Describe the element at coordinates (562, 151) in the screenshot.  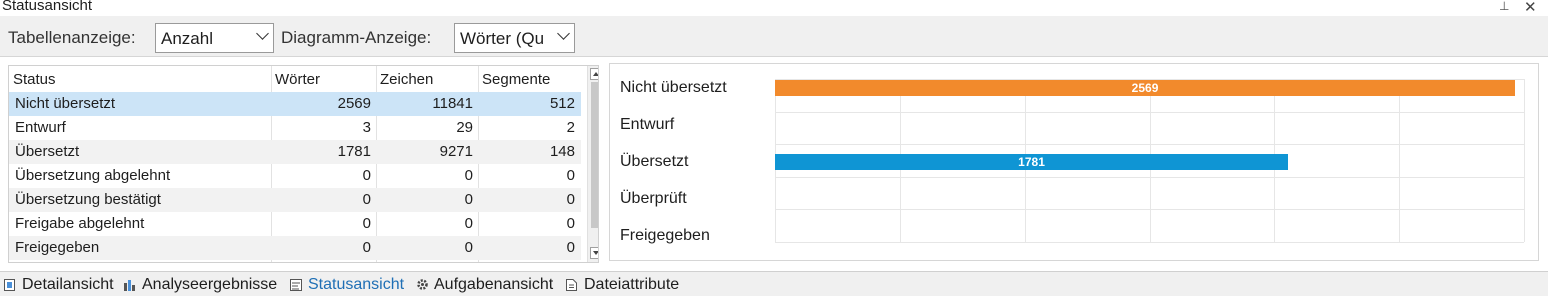
I see `segments-cell: 148` at that location.